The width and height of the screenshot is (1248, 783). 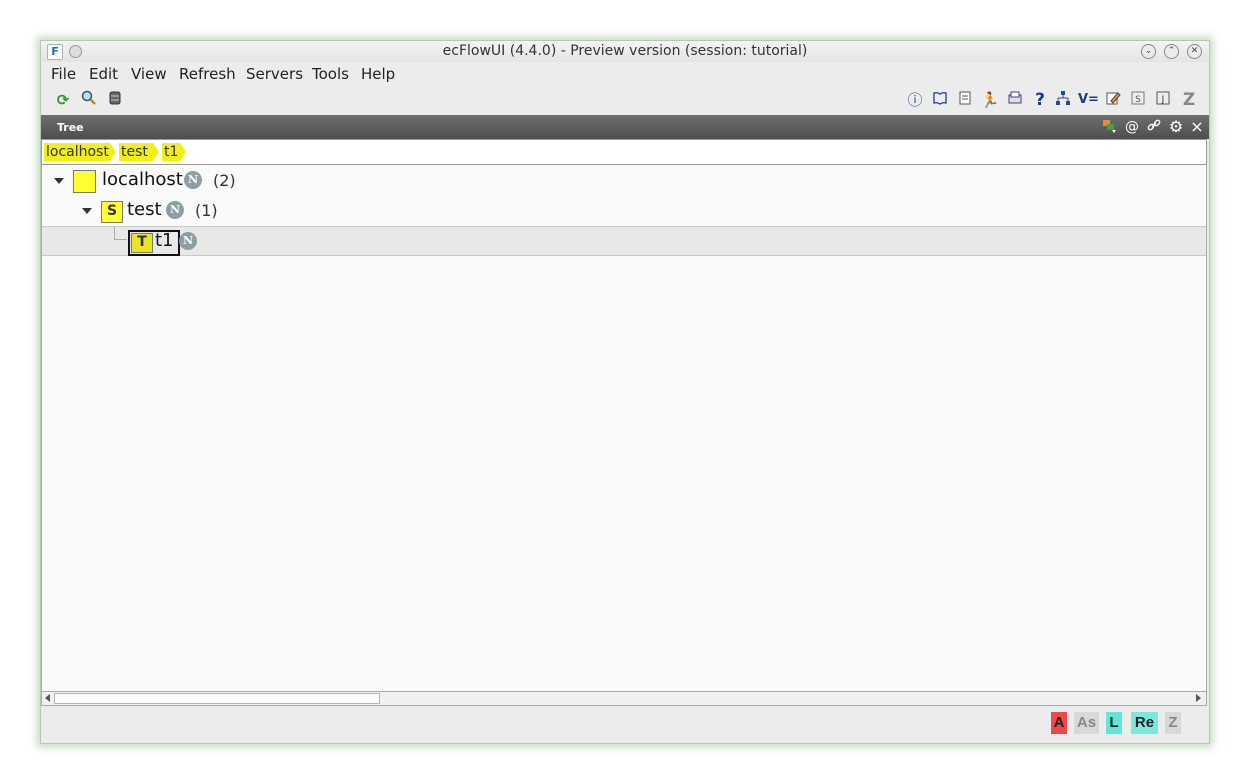 What do you see at coordinates (120, 233) in the screenshot?
I see `tree-connector` at bounding box center [120, 233].